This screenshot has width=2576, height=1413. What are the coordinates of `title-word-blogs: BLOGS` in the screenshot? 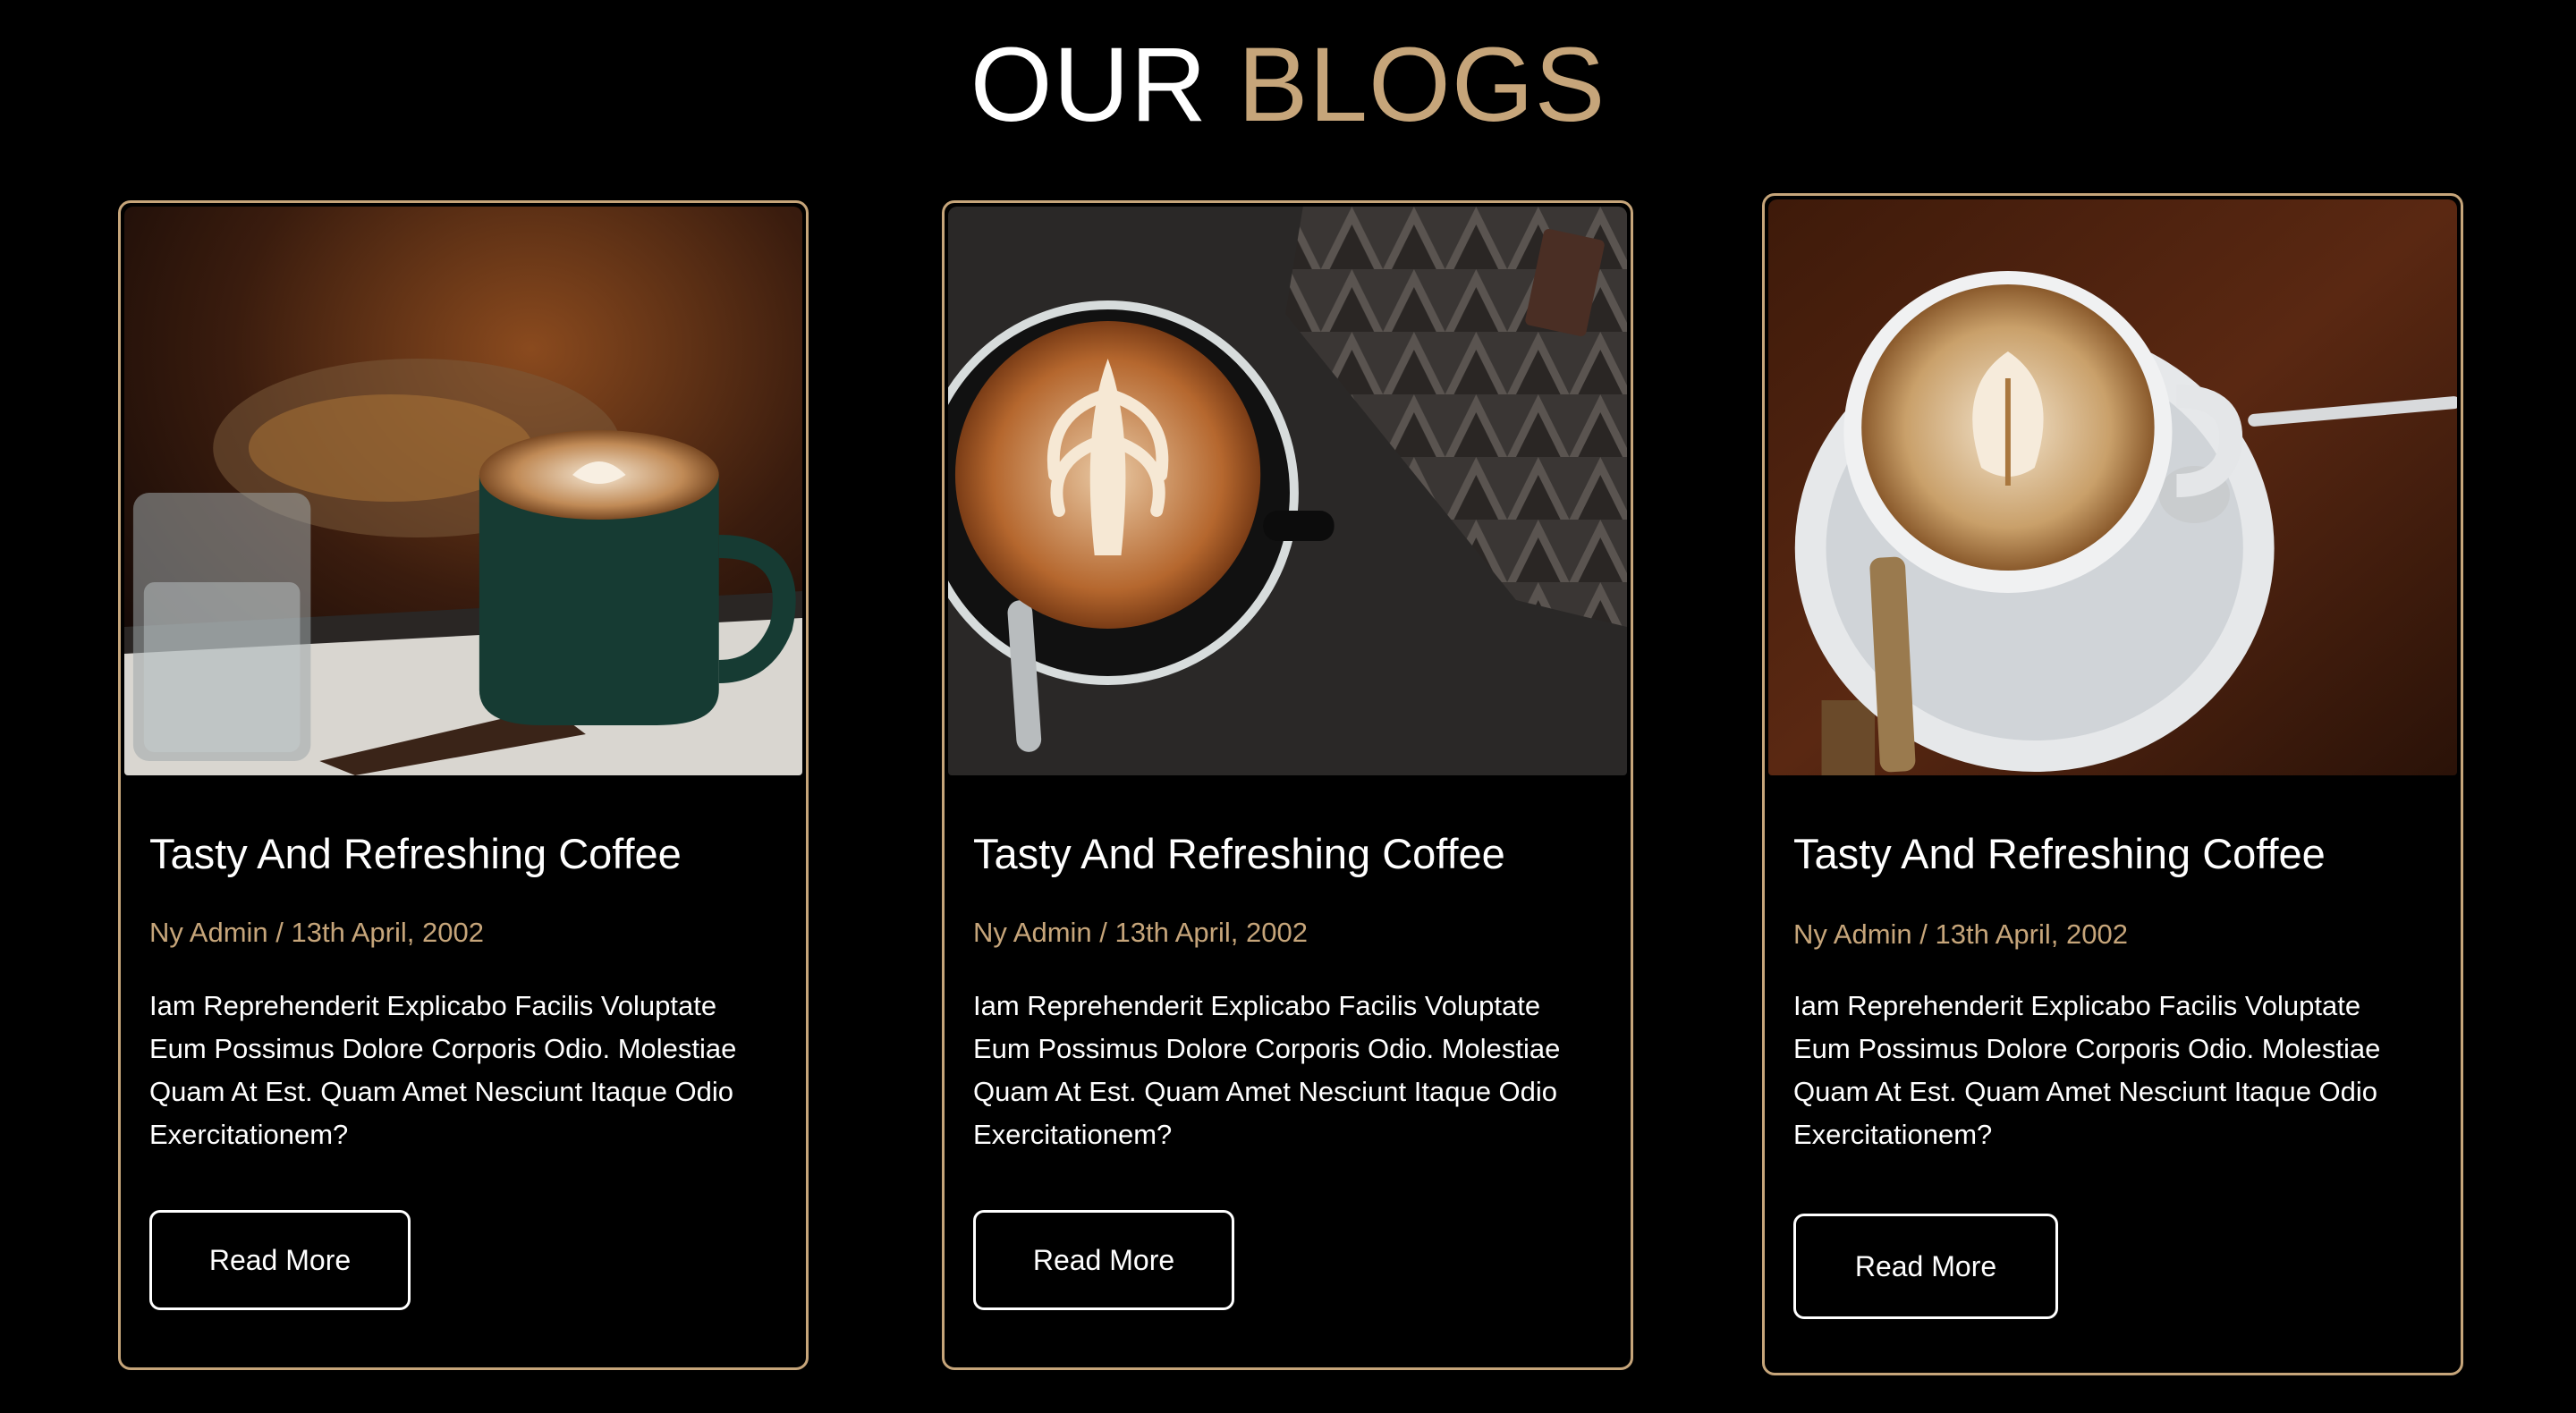 It's located at (1421, 85).